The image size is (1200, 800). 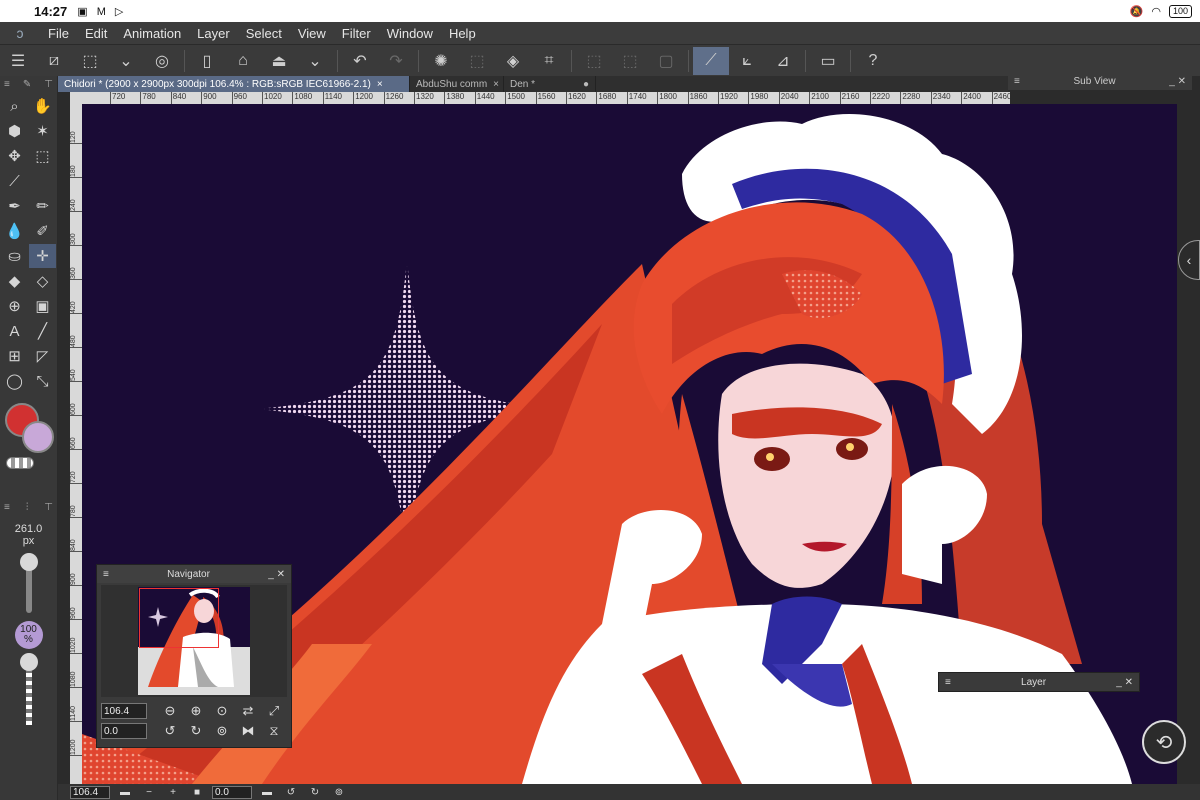 What do you see at coordinates (42, 231) in the screenshot?
I see `airbrush-tool-icon: ✐` at bounding box center [42, 231].